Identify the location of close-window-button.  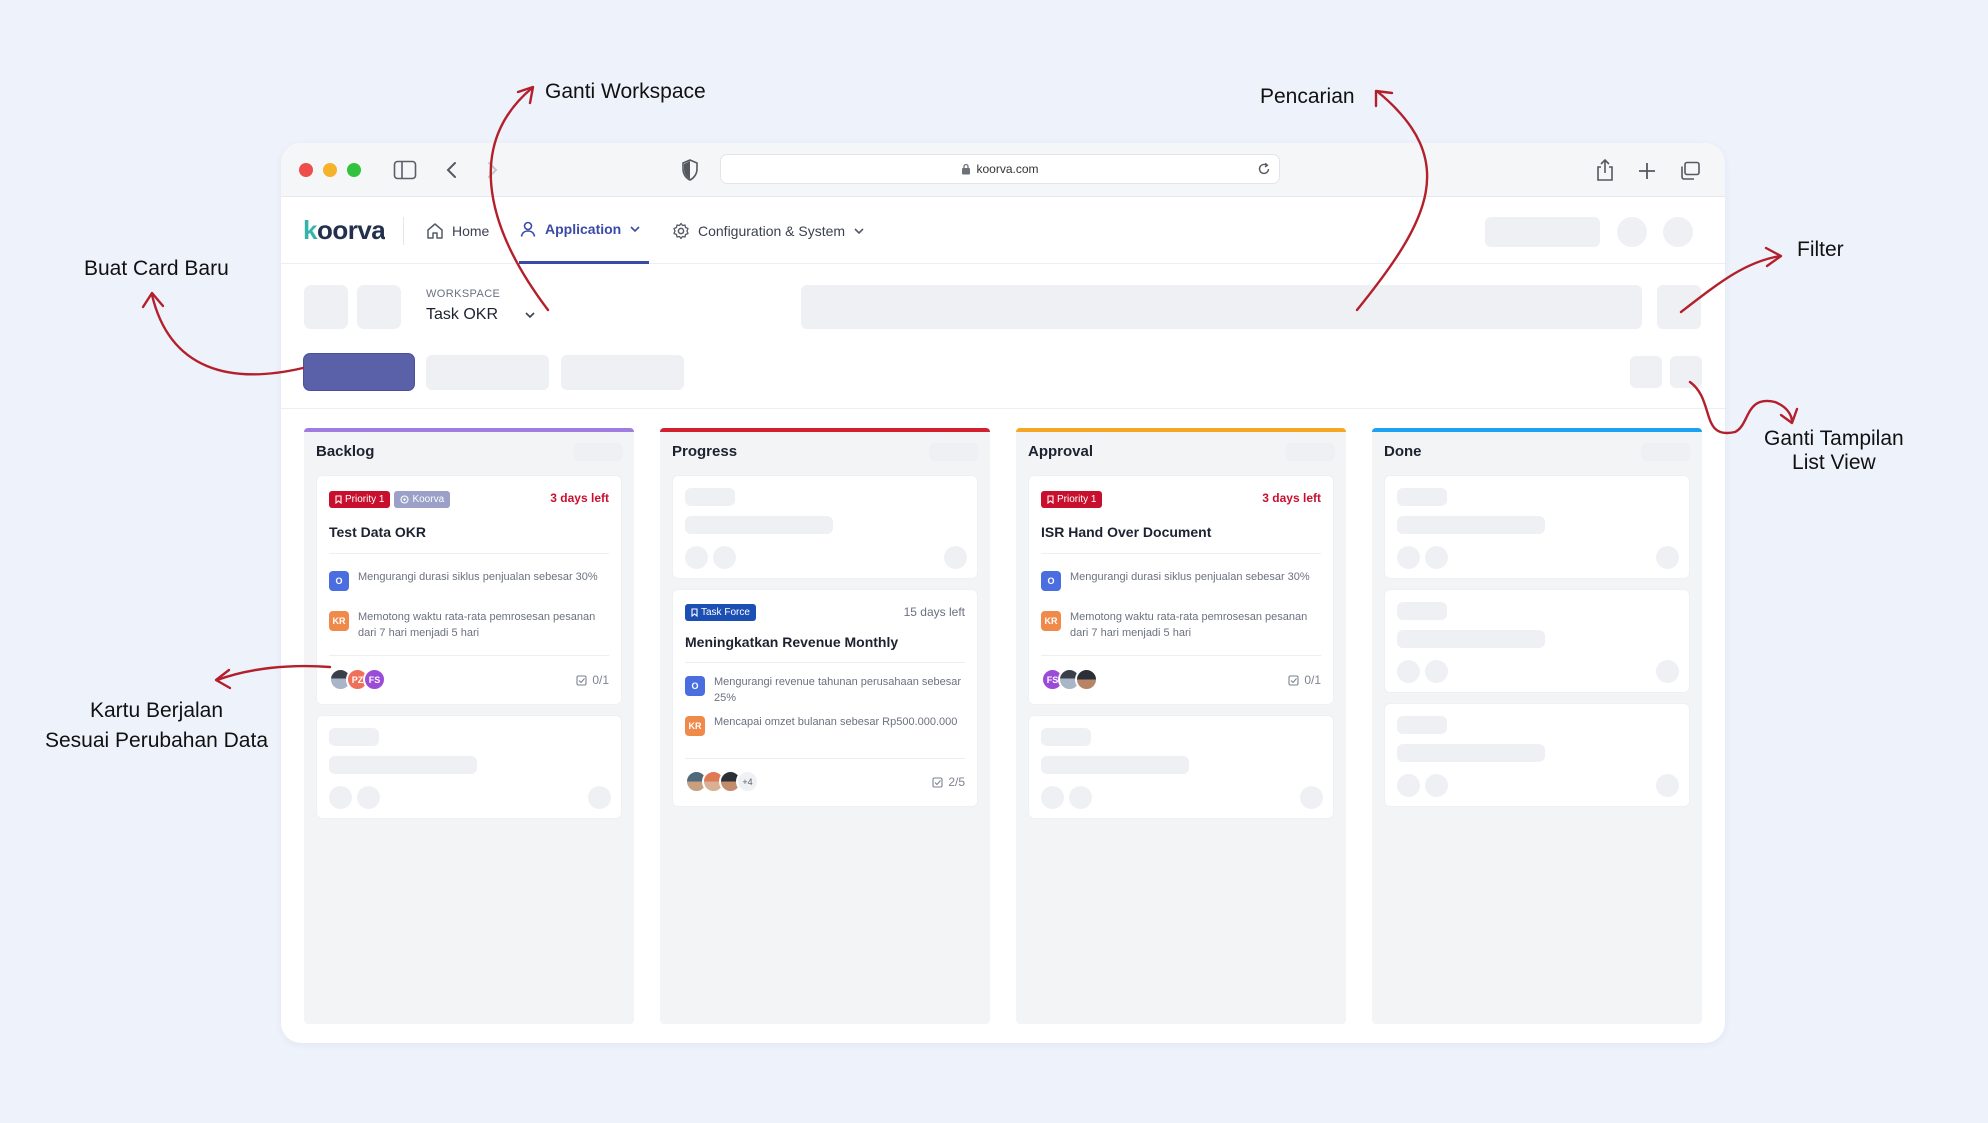
(306, 170).